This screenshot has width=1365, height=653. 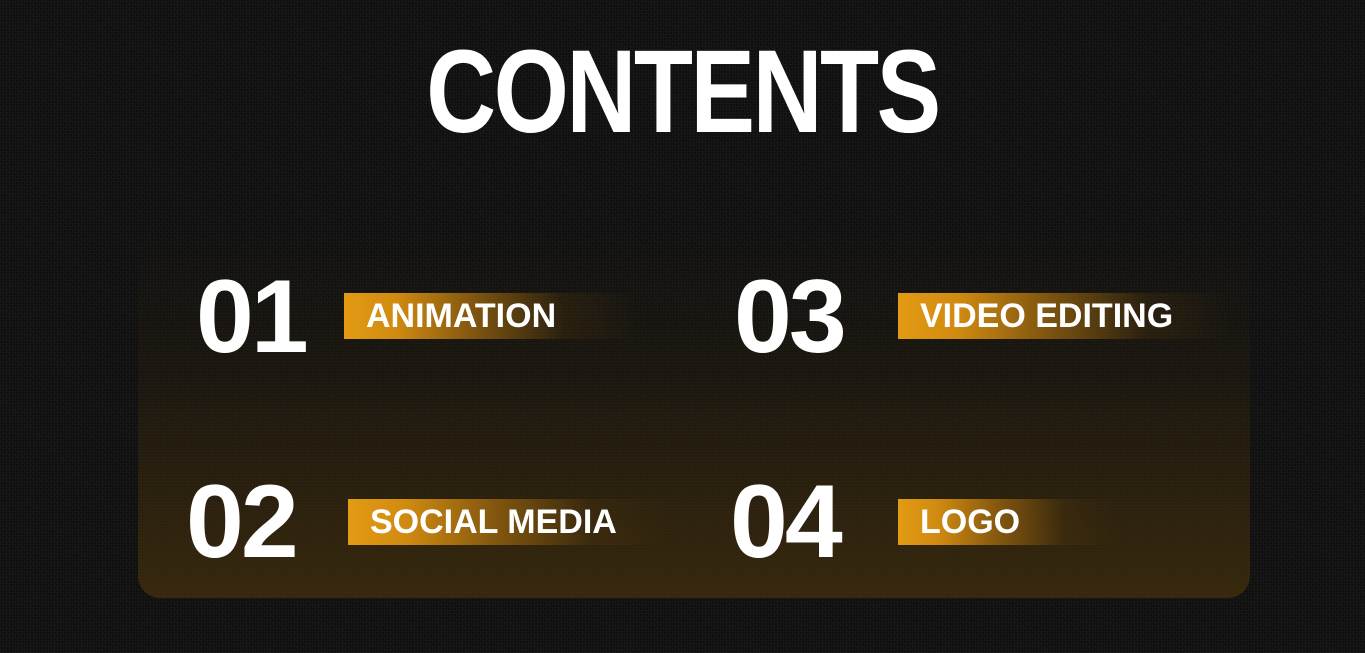 I want to click on item-label: SOCIAL MEDIA, so click(x=509, y=522).